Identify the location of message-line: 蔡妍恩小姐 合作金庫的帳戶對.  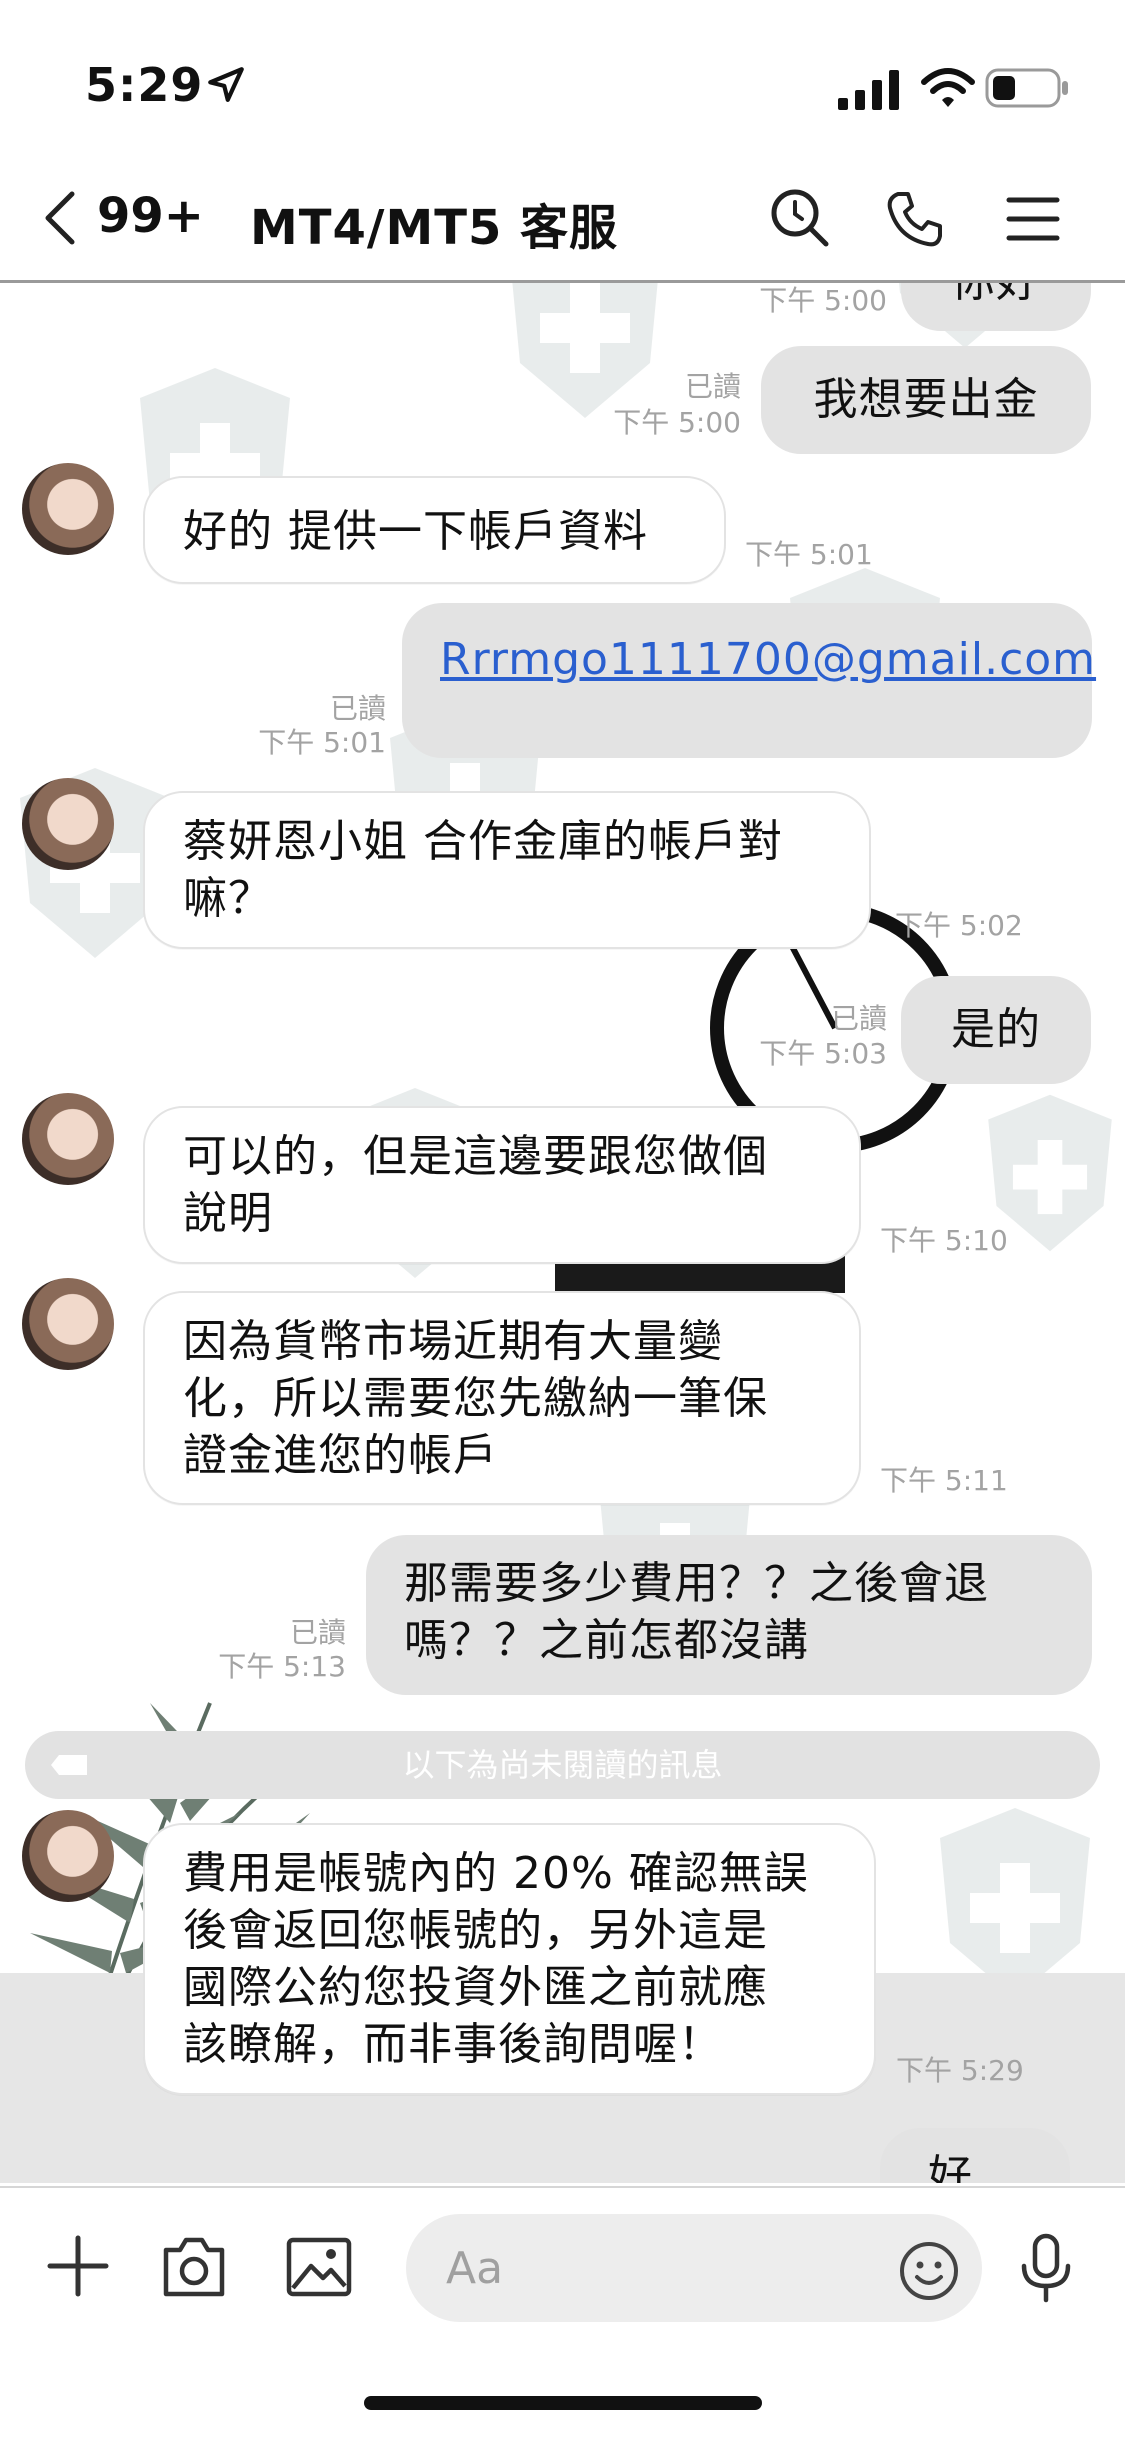
(483, 841).